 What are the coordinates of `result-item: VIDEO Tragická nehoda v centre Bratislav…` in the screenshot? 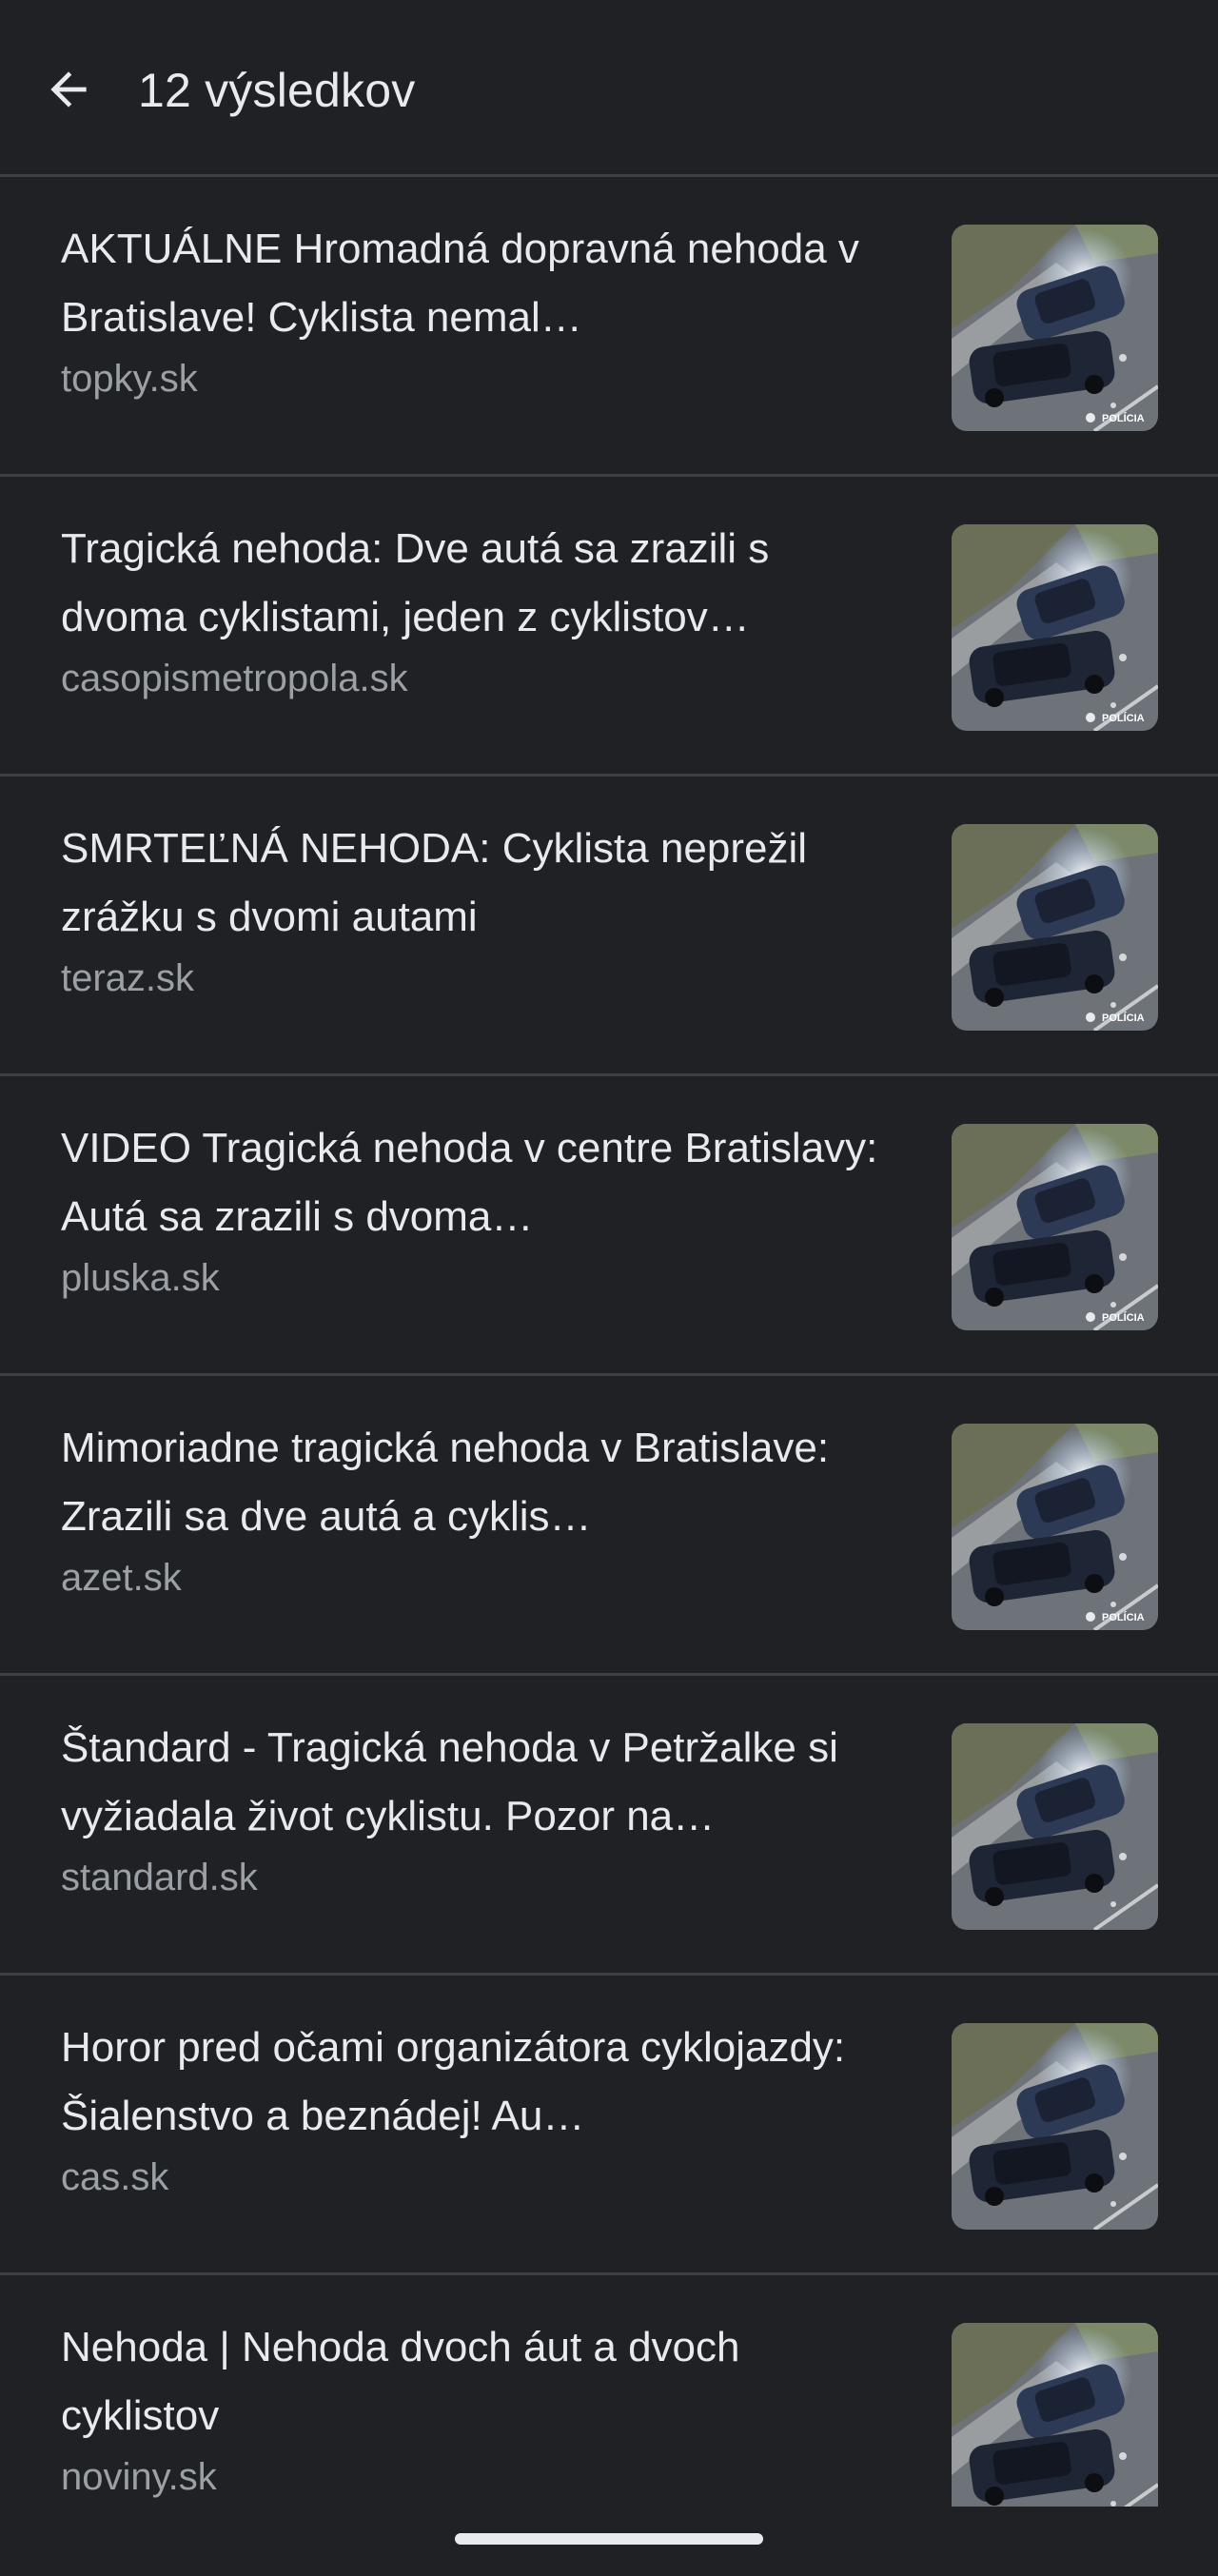 It's located at (609, 1226).